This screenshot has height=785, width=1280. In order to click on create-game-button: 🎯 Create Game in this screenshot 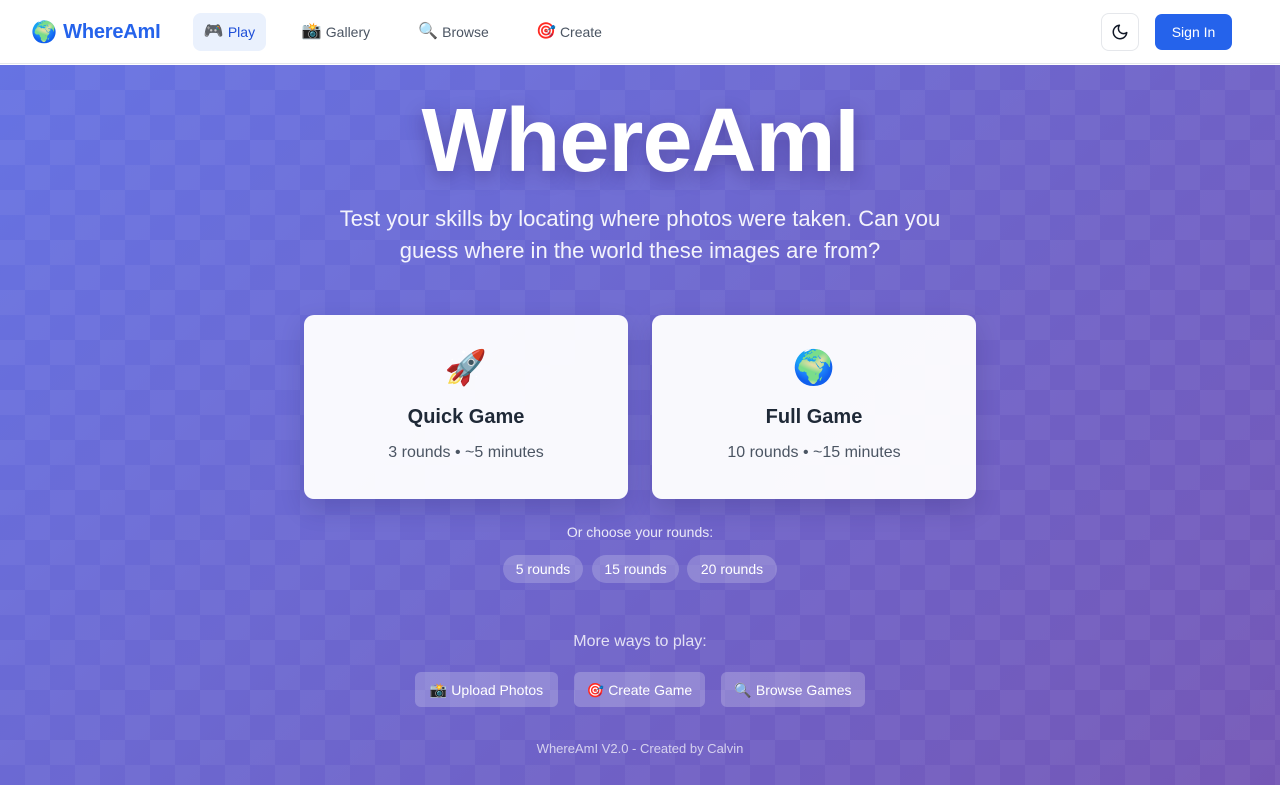, I will do `click(639, 689)`.